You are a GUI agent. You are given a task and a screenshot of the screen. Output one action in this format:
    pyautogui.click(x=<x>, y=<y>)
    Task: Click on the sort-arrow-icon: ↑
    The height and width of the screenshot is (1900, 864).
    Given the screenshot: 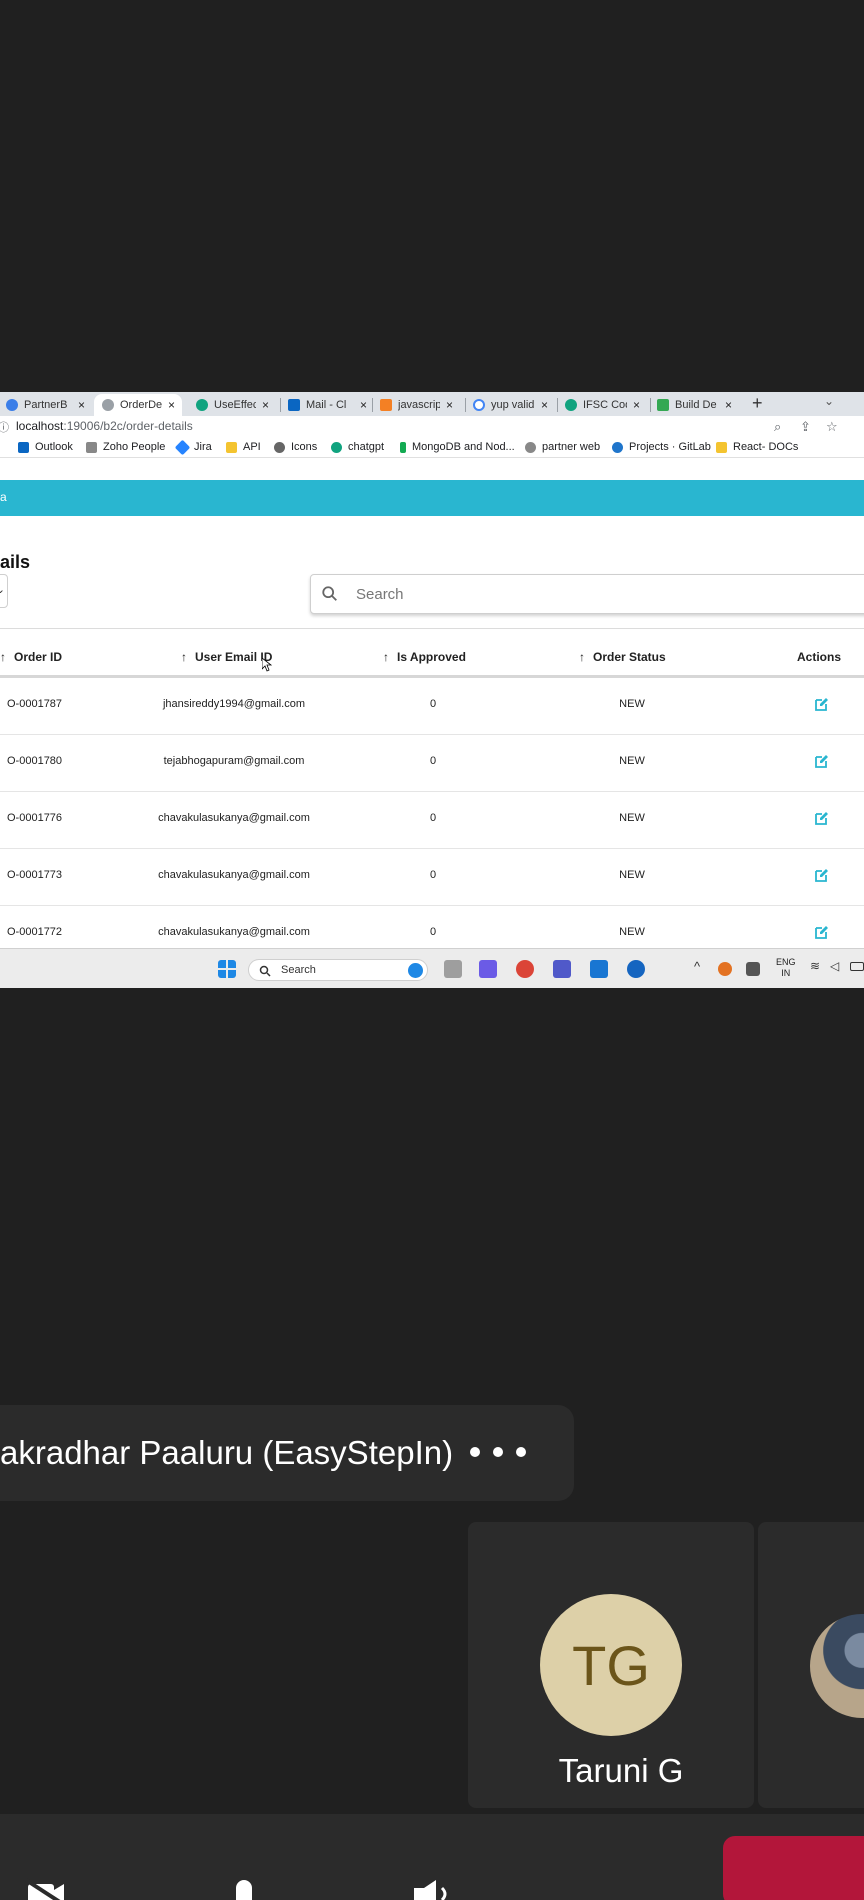 What is the action you would take?
    pyautogui.click(x=3, y=657)
    